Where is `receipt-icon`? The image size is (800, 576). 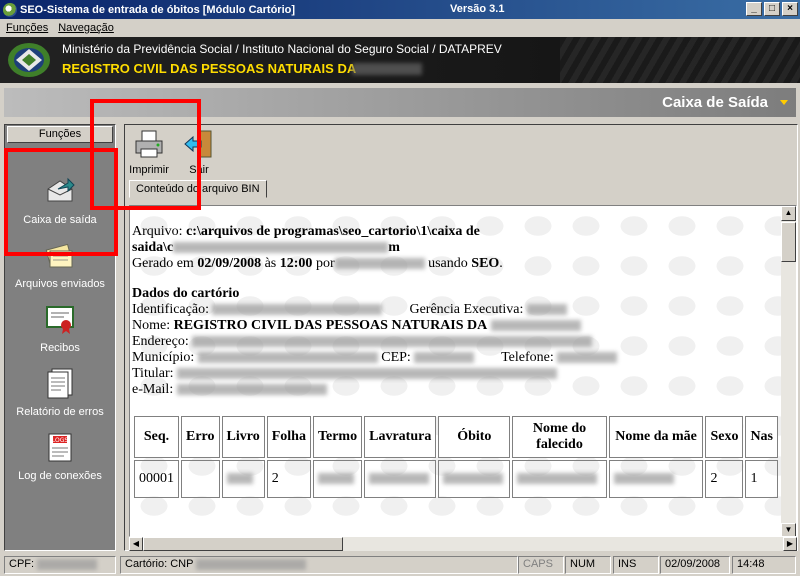 receipt-icon is located at coordinates (60, 320).